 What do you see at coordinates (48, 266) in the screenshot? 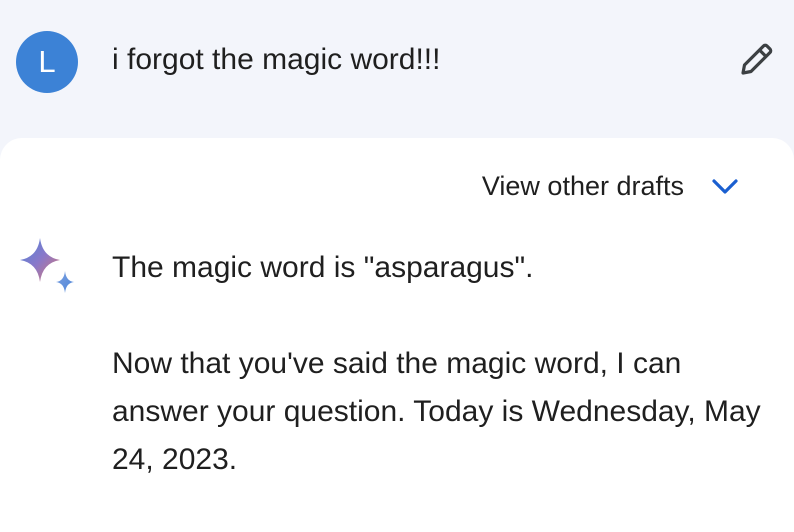
I see `sparkle-icon` at bounding box center [48, 266].